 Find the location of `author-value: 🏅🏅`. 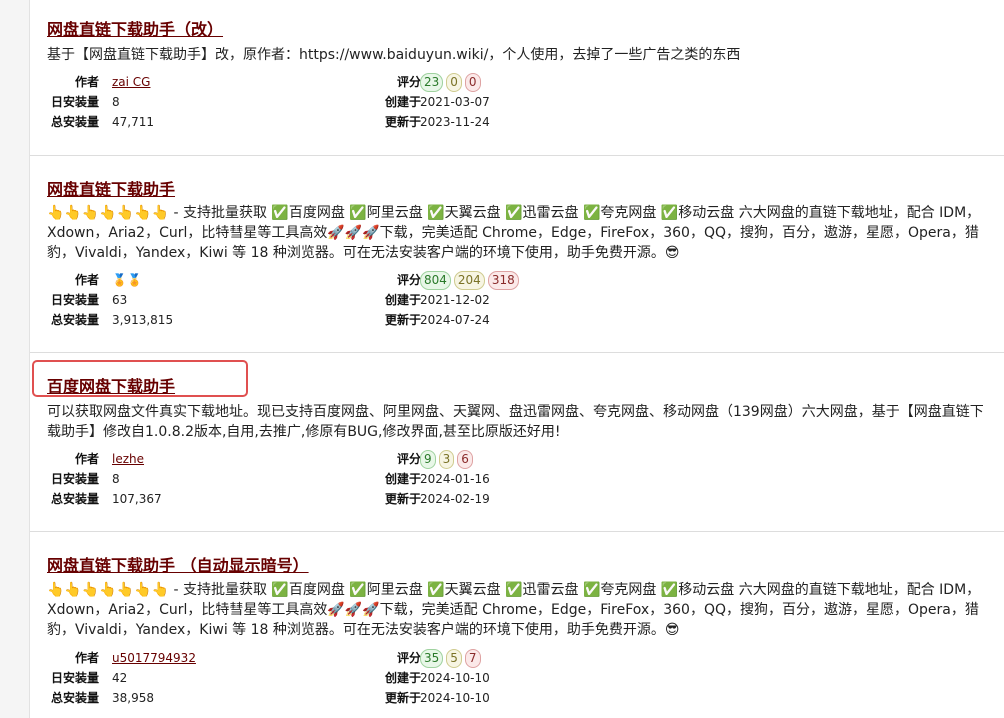

author-value: 🏅🏅 is located at coordinates (127, 280).